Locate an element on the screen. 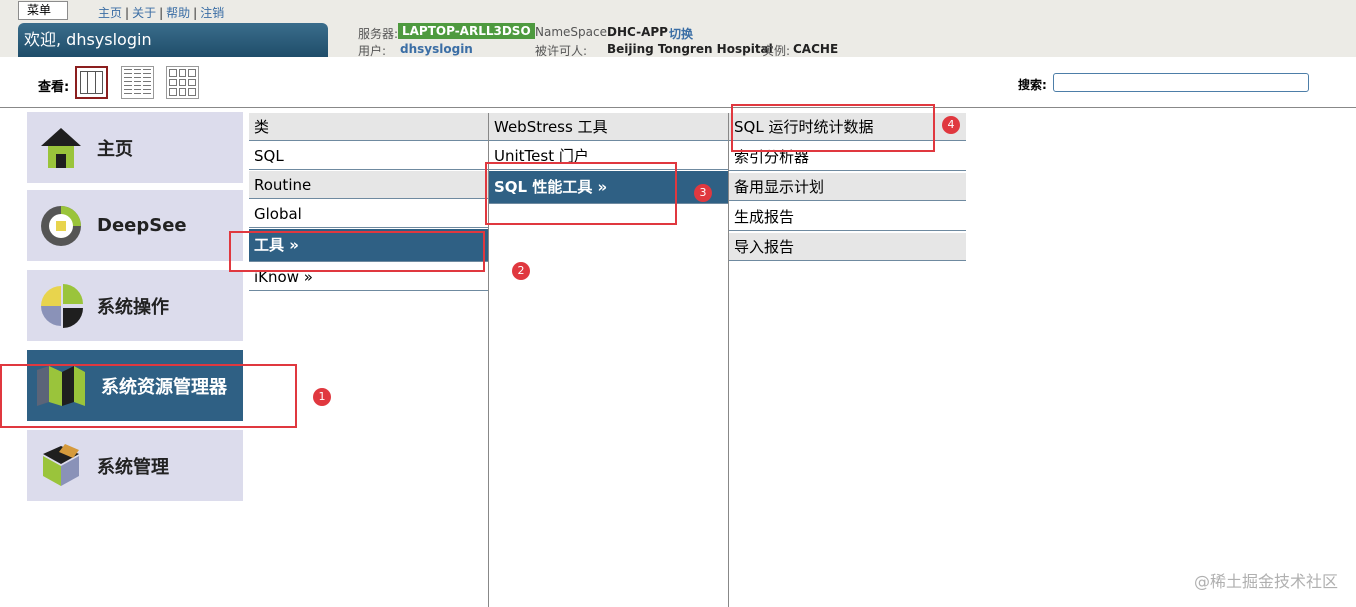 This screenshot has width=1356, height=607. home-link: 主页 is located at coordinates (110, 13).